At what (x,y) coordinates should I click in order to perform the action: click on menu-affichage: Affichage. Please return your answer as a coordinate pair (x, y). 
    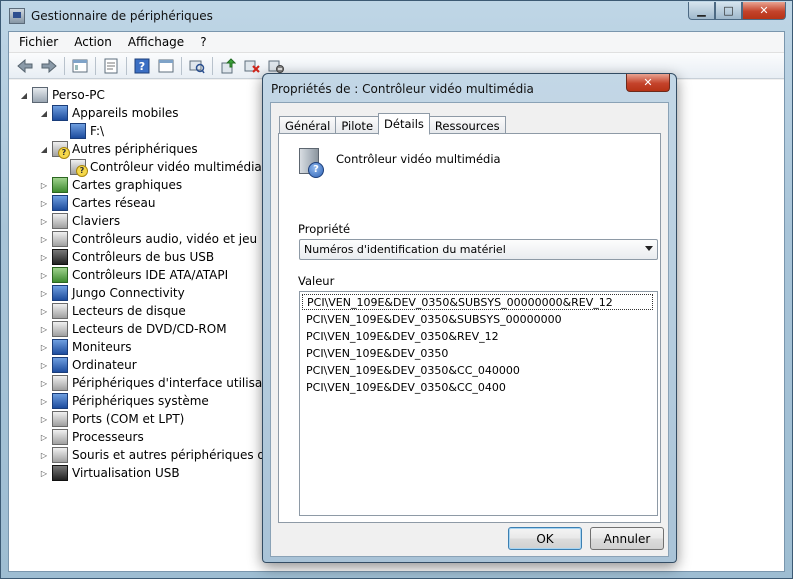
    Looking at the image, I should click on (156, 42).